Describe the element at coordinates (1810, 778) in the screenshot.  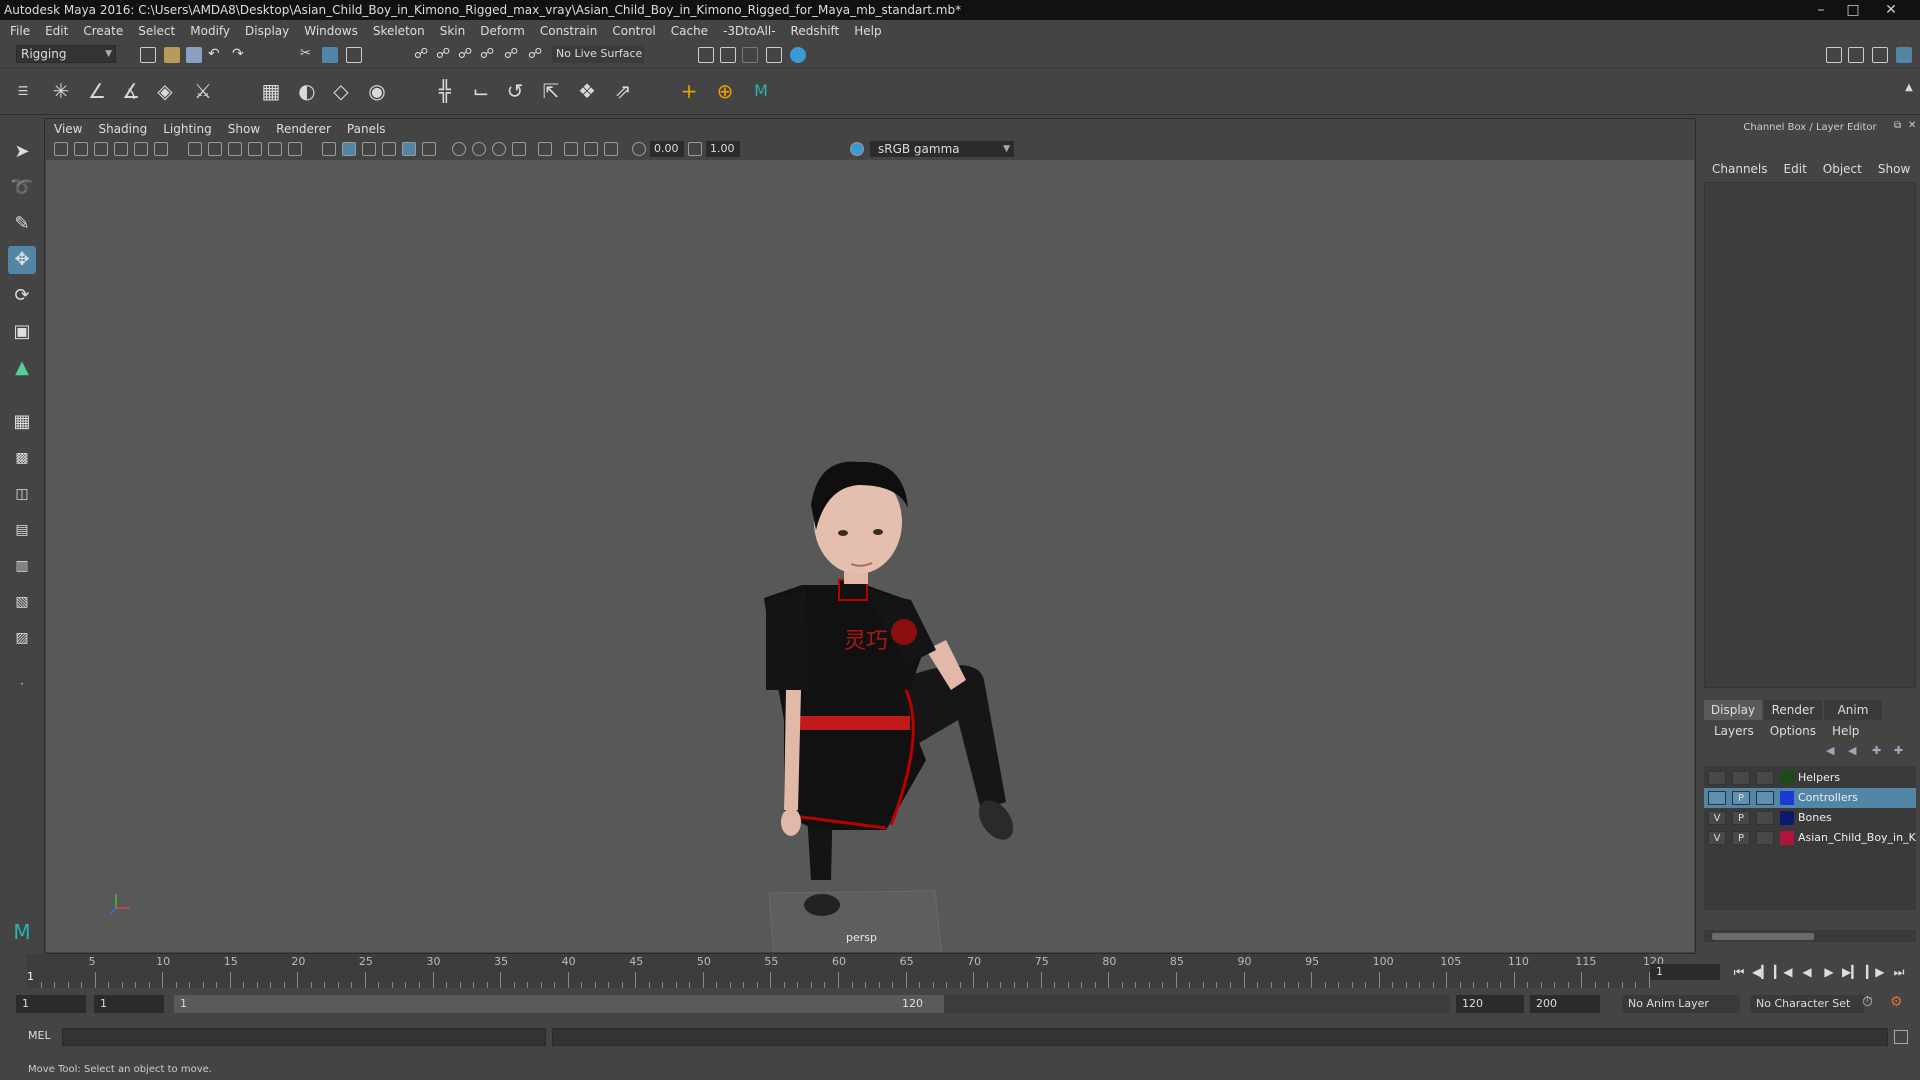
I see `layer-row: Helpers` at that location.